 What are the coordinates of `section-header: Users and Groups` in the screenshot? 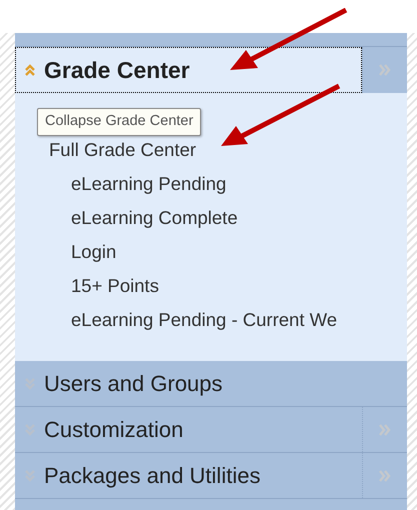 It's located at (211, 383).